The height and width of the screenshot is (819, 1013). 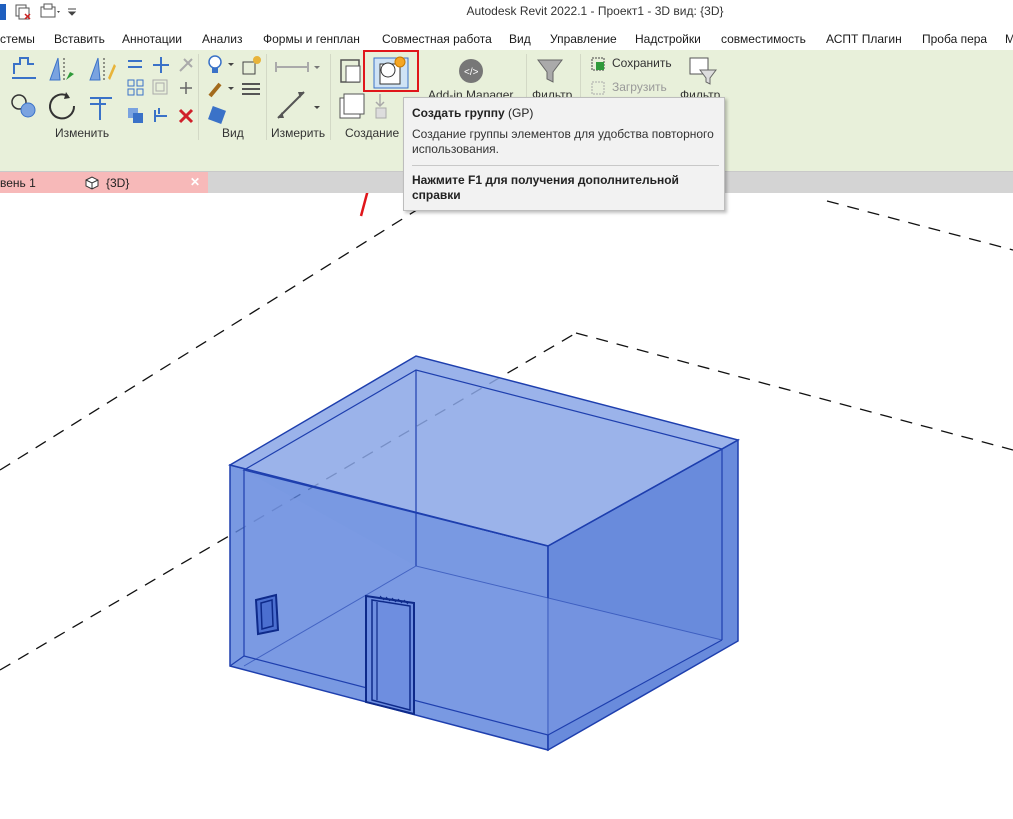 I want to click on menu-view: Вид, so click(x=520, y=39).